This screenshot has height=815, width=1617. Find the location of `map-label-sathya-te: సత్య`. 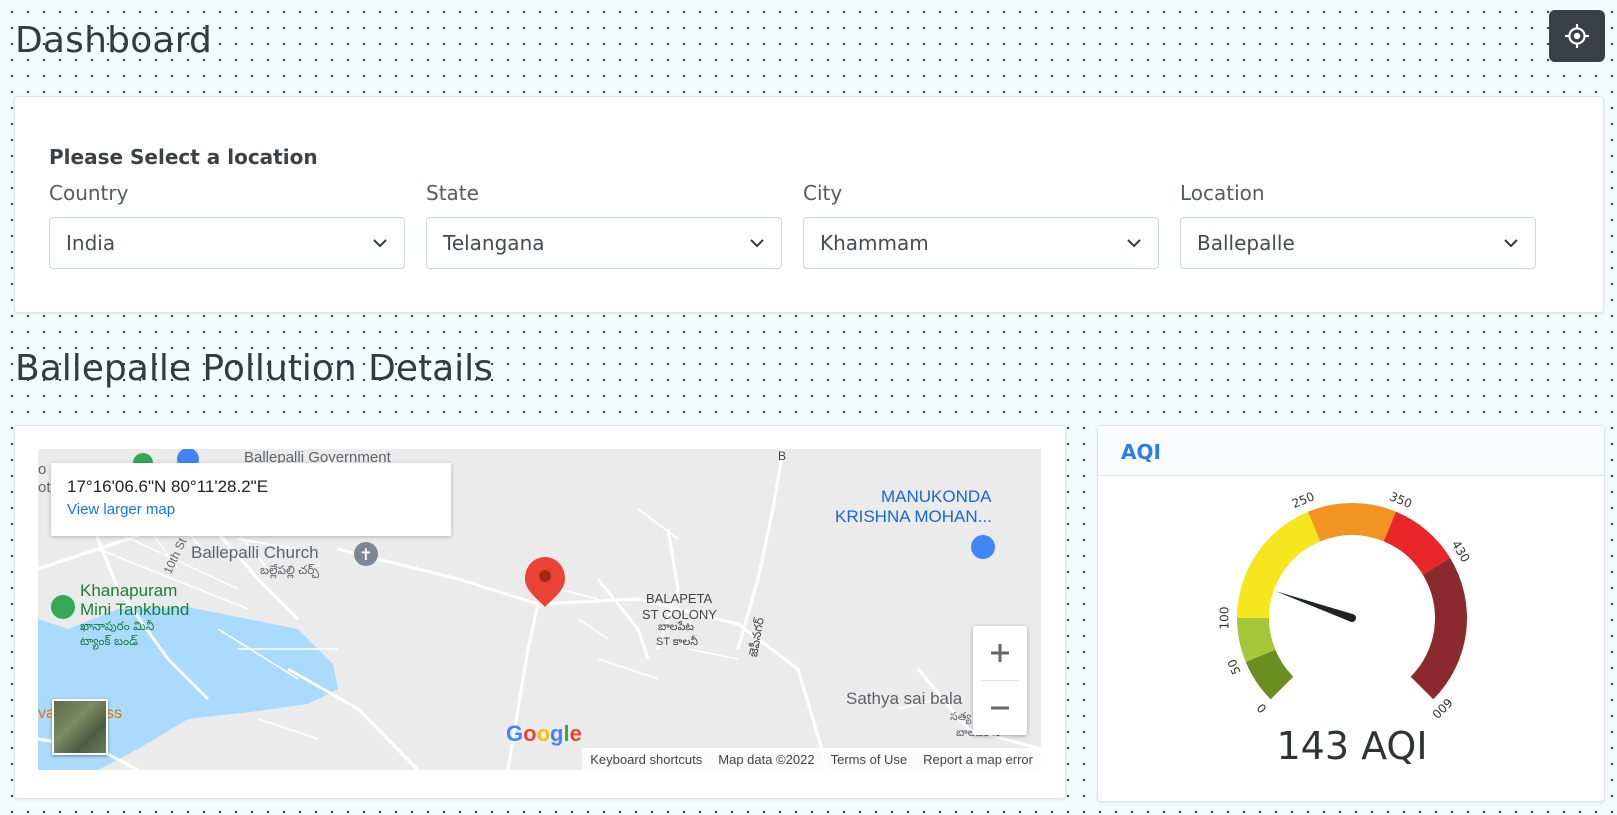

map-label-sathya-te: సత్య is located at coordinates (961, 717).